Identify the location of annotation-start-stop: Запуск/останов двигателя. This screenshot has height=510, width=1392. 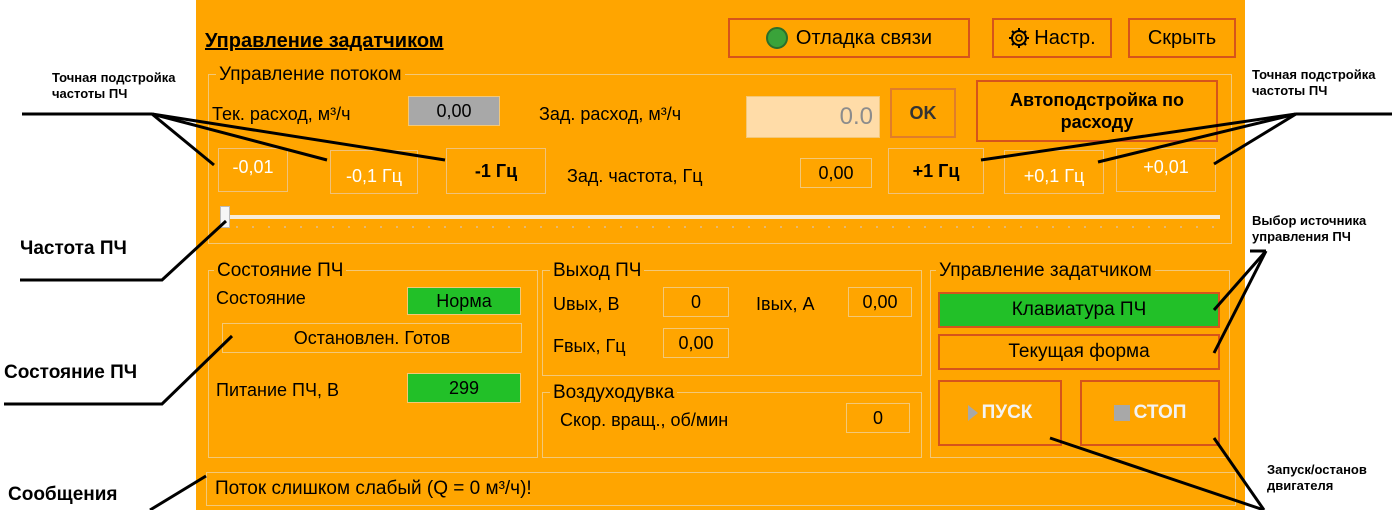
(1317, 478).